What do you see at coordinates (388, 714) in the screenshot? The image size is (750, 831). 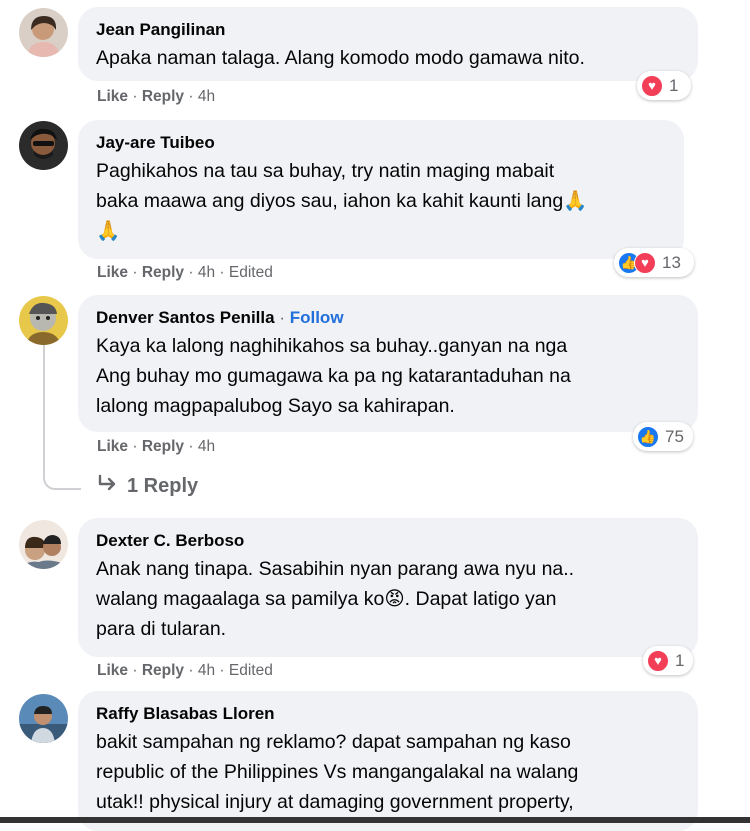 I see `comment-author: Raffy Blasabas Lloren` at bounding box center [388, 714].